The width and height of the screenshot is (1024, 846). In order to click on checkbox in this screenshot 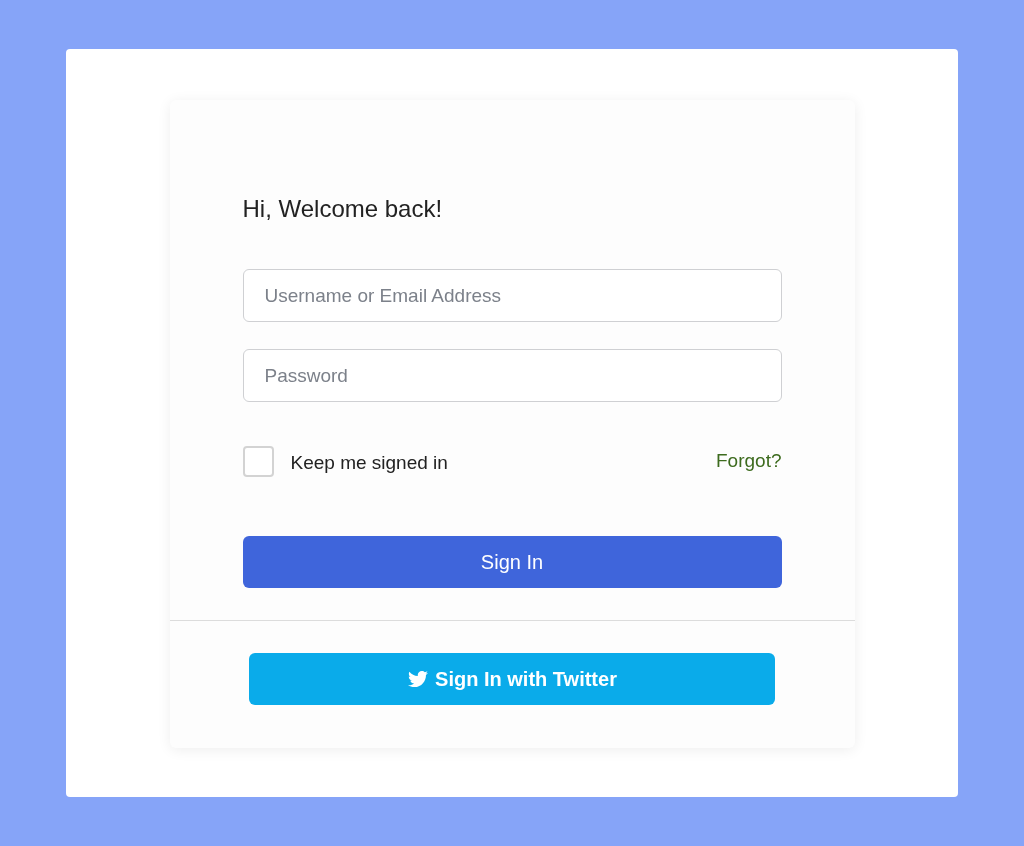, I will do `click(258, 461)`.